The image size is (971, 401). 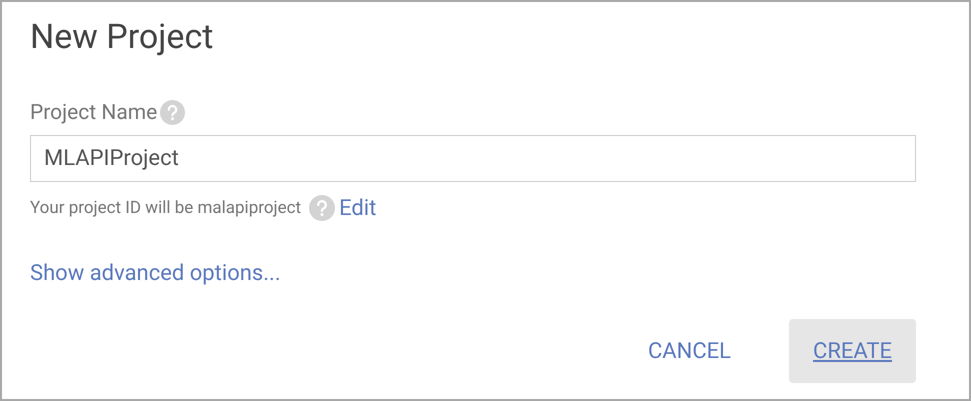 What do you see at coordinates (357, 208) in the screenshot?
I see `edit-link: Edit` at bounding box center [357, 208].